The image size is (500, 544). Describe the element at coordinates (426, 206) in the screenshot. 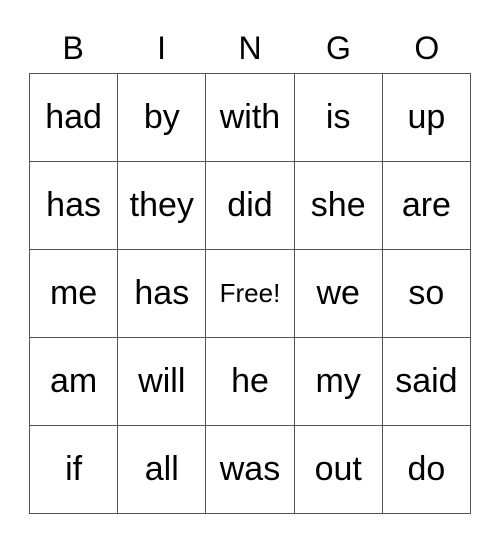

I see `bingo-cell: are` at that location.